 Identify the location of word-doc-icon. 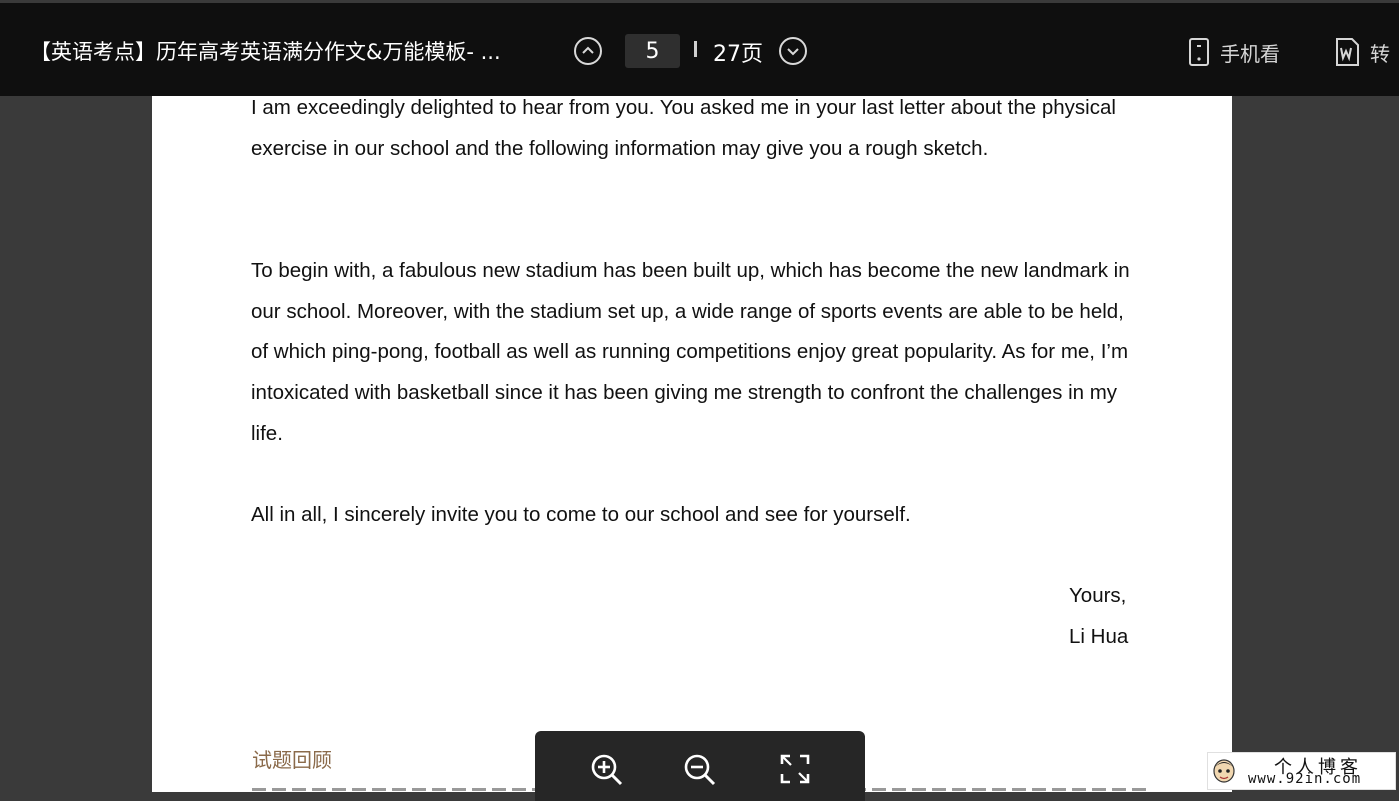
(1347, 52).